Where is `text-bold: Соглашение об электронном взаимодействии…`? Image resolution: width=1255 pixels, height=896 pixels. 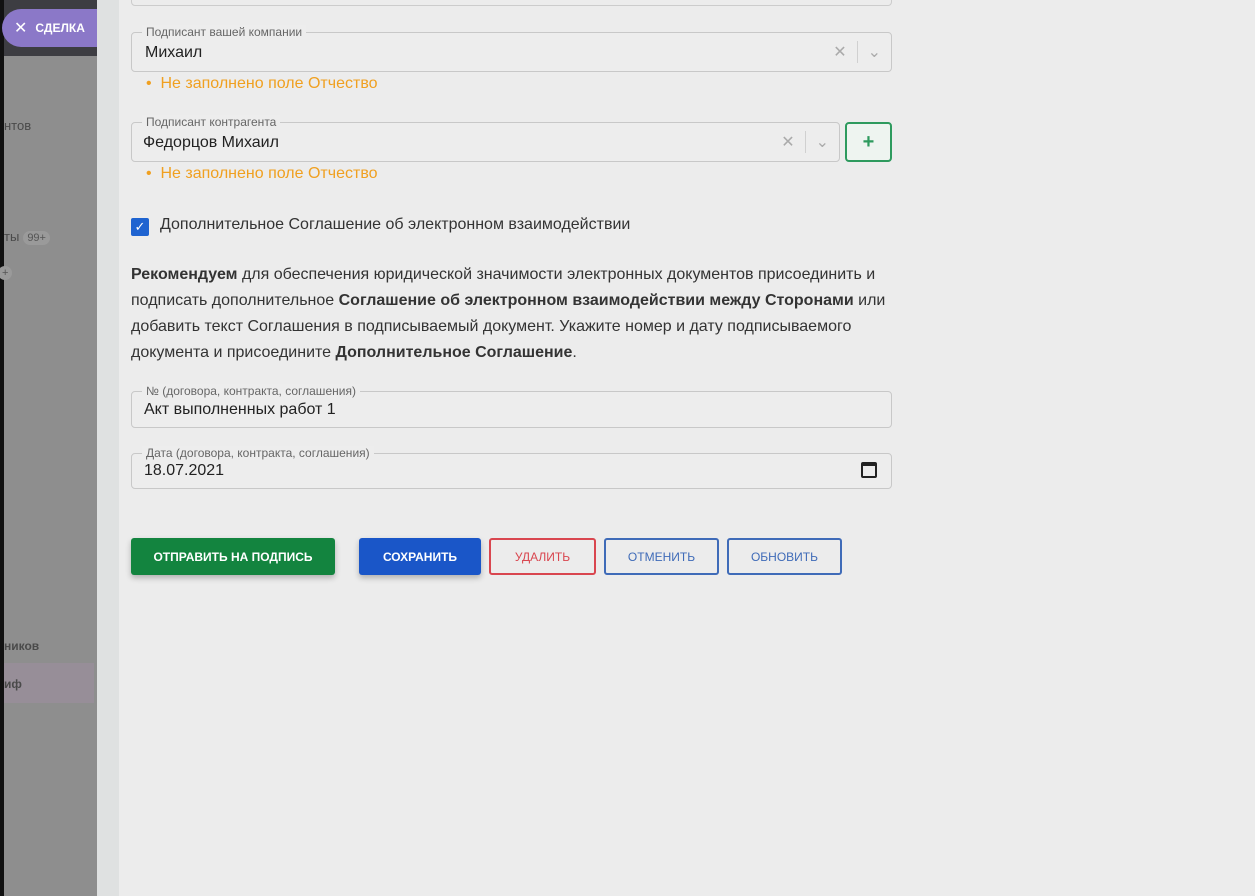 text-bold: Соглашение об электронном взаимодействии… is located at coordinates (596, 300).